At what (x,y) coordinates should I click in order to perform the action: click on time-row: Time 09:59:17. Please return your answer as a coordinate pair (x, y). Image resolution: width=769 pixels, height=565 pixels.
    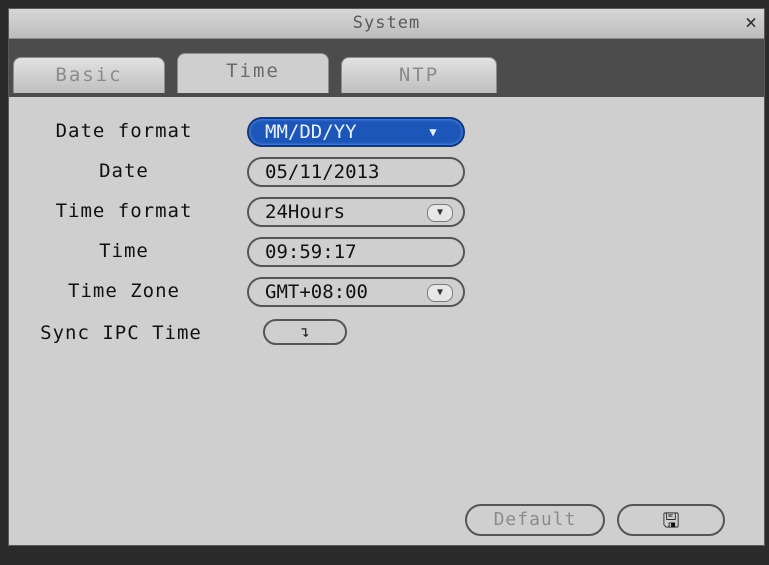
    Looking at the image, I should click on (386, 252).